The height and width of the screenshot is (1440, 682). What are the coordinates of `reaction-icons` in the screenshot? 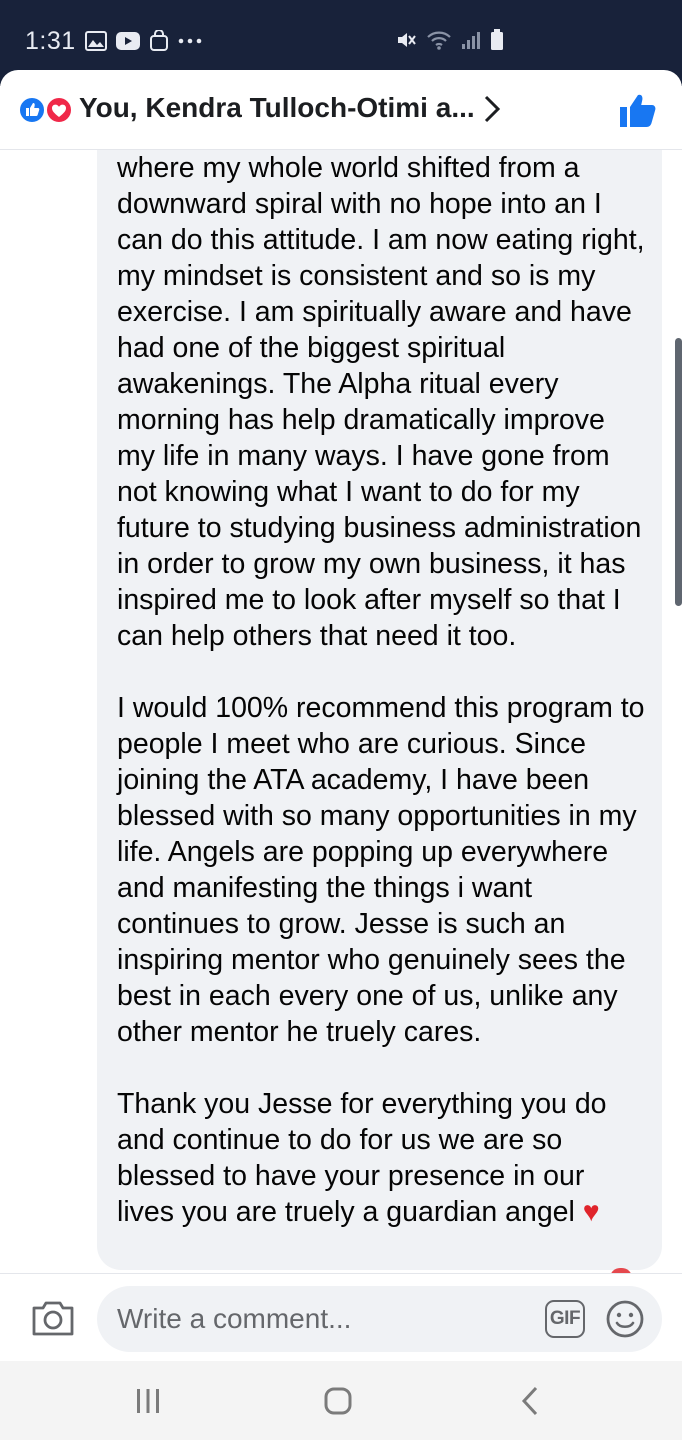 It's located at (45, 110).